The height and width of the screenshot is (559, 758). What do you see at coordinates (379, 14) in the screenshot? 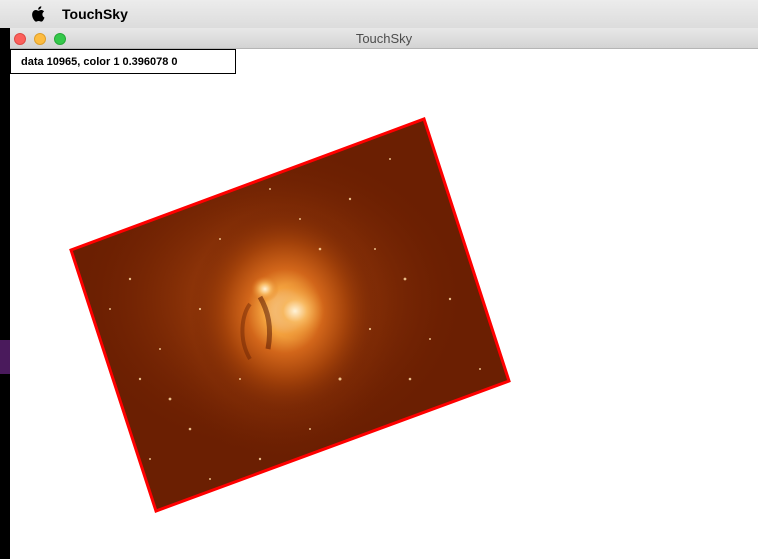
I see `menu-bar: TouchSky` at bounding box center [379, 14].